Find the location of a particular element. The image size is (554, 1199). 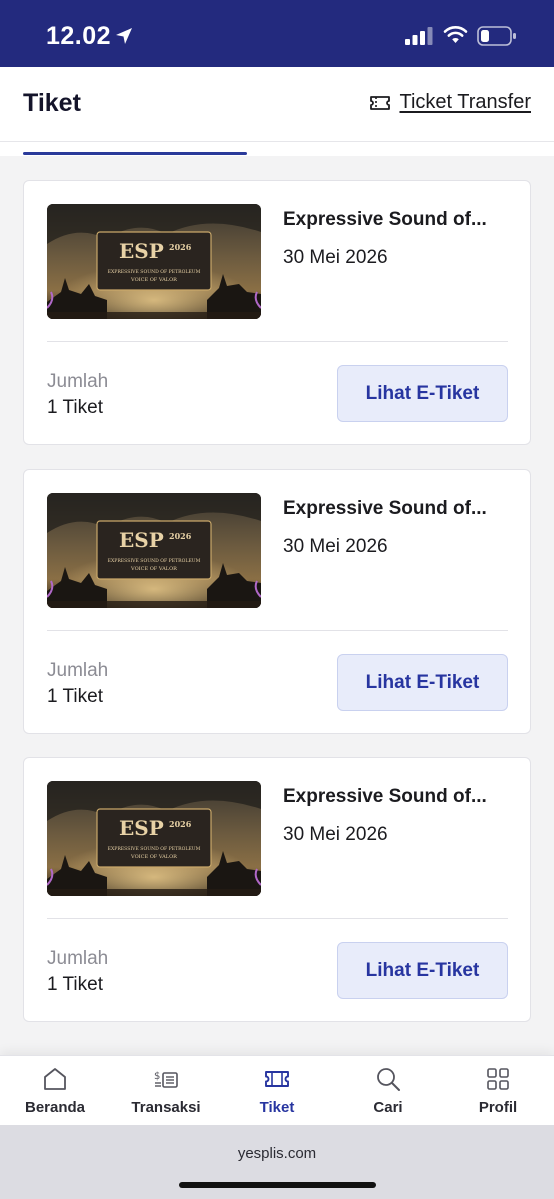

nav-label-cari: Cari is located at coordinates (388, 1107).